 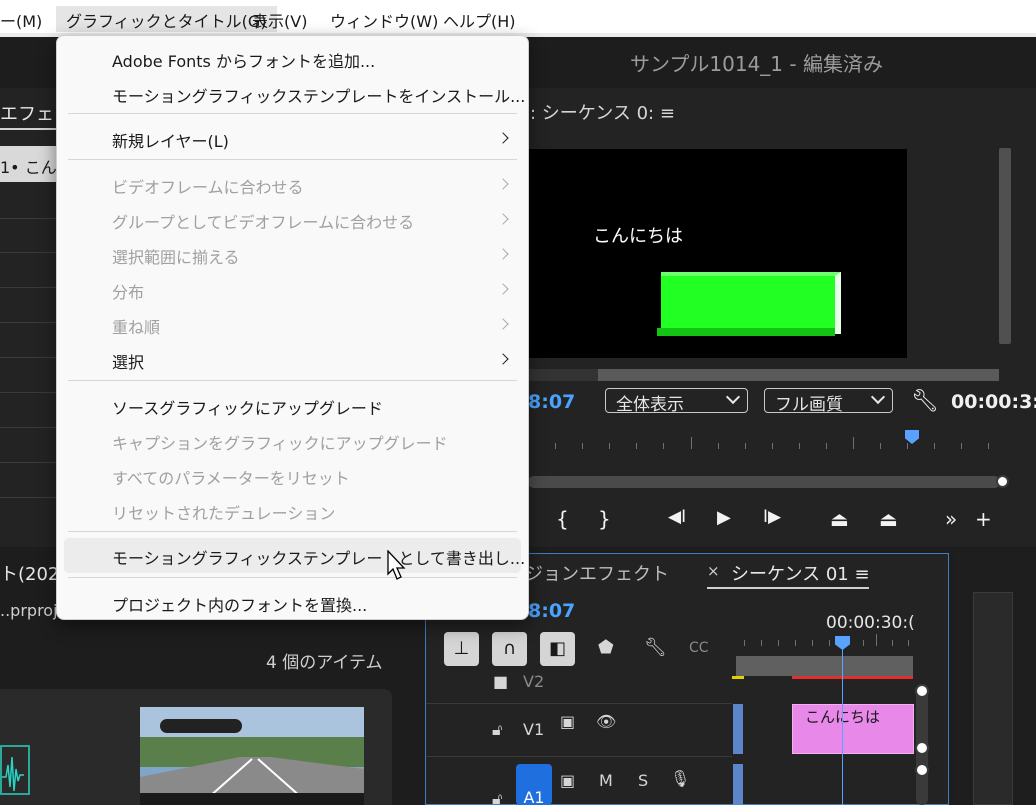 I want to click on solo-button: S, so click(x=643, y=780).